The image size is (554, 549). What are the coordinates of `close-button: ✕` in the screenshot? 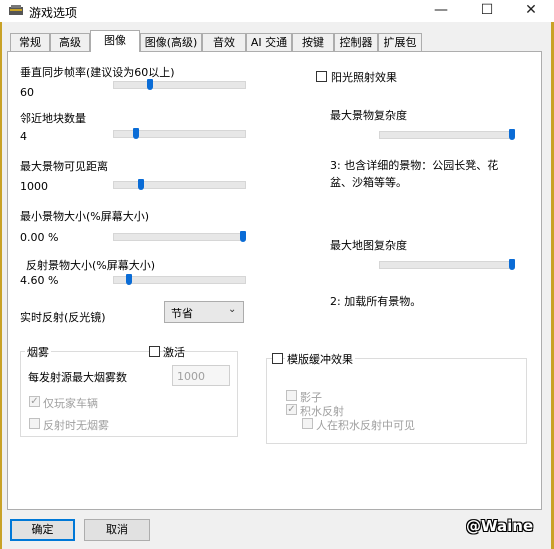 It's located at (531, 11).